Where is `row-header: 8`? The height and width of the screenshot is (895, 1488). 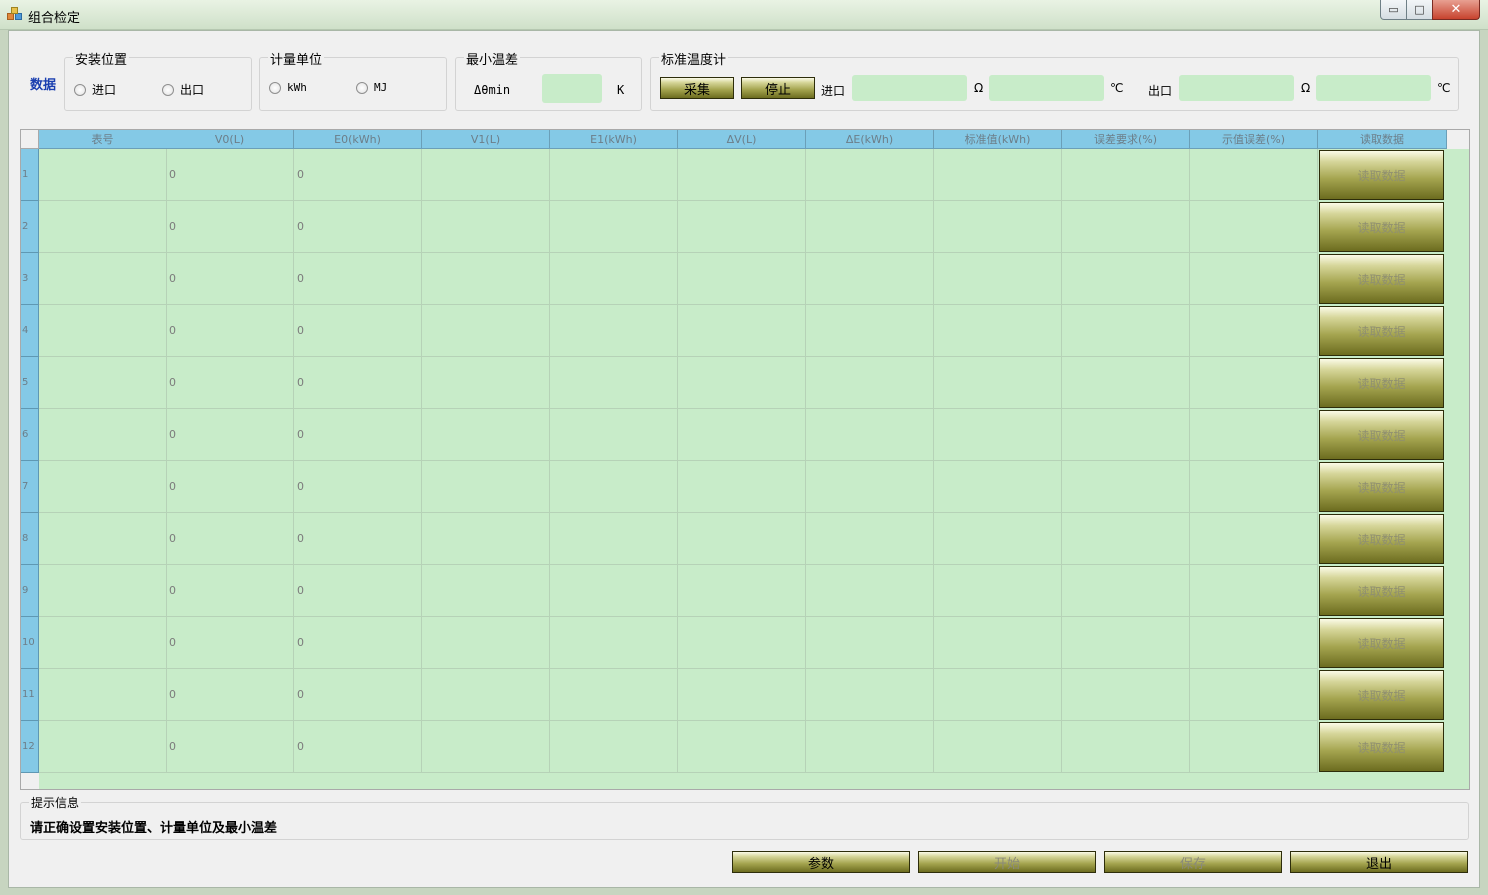
row-header: 8 is located at coordinates (30, 539).